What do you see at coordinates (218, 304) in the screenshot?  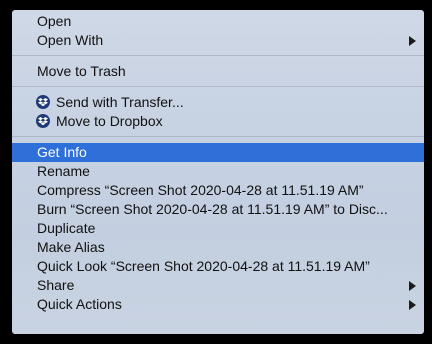 I see `menu-item-quick-actions: Quick Actions` at bounding box center [218, 304].